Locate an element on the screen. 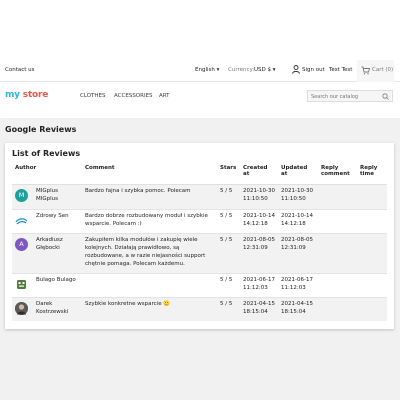  updated-cell: 2021-04-15 18:15:04 is located at coordinates (298, 308).